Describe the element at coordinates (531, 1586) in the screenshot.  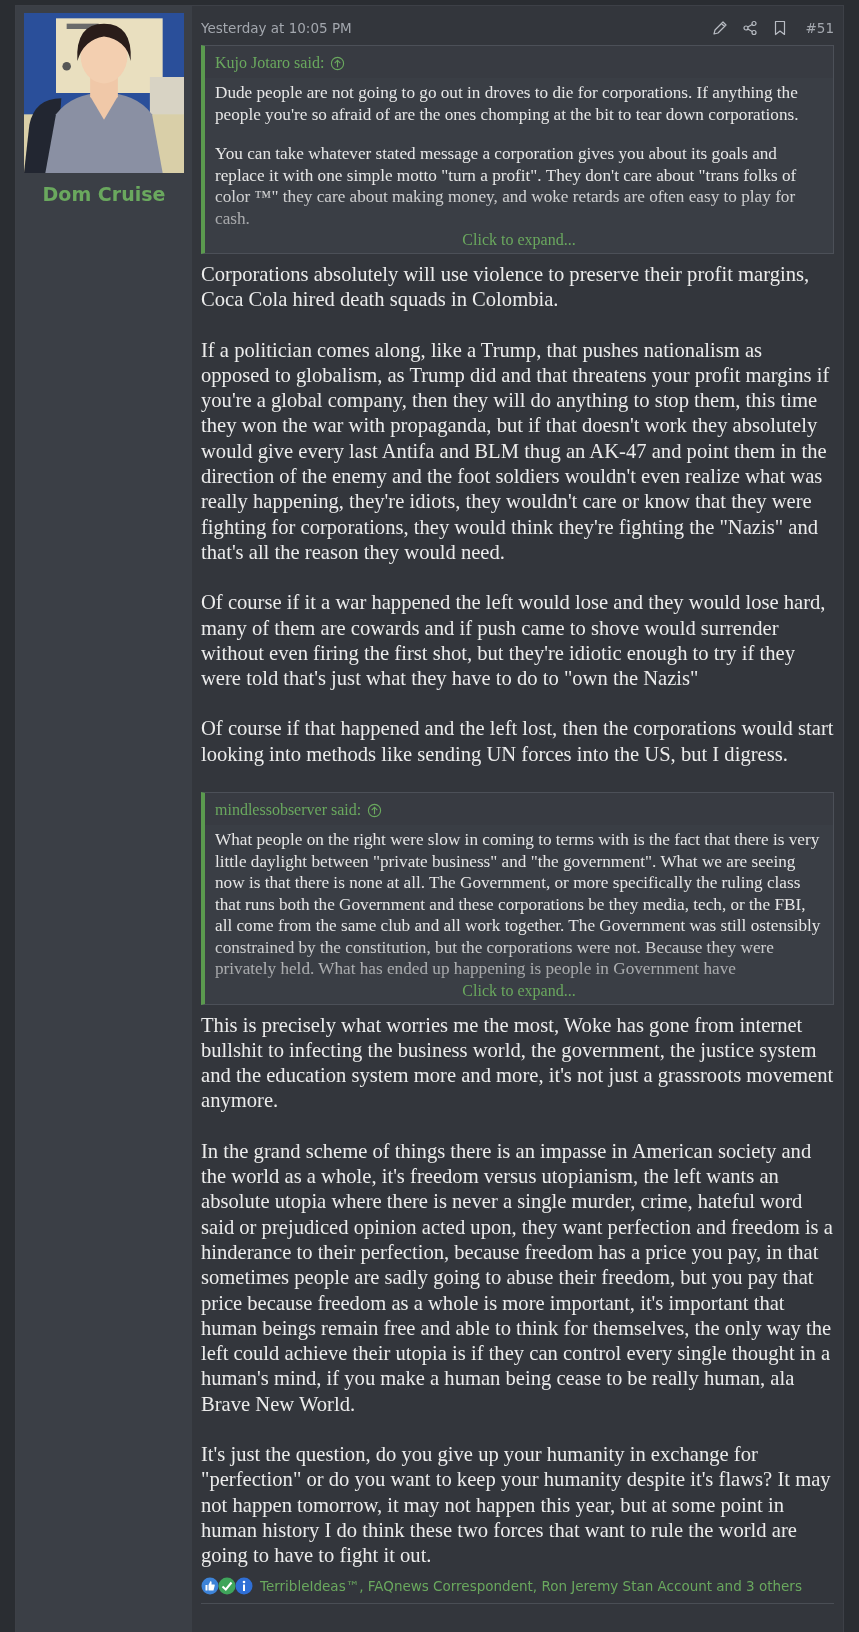
I see `reactions-link: TerribleIdeas™, FAQnews Correspondent, Ron Jeremy Stan Account and 3 others` at that location.